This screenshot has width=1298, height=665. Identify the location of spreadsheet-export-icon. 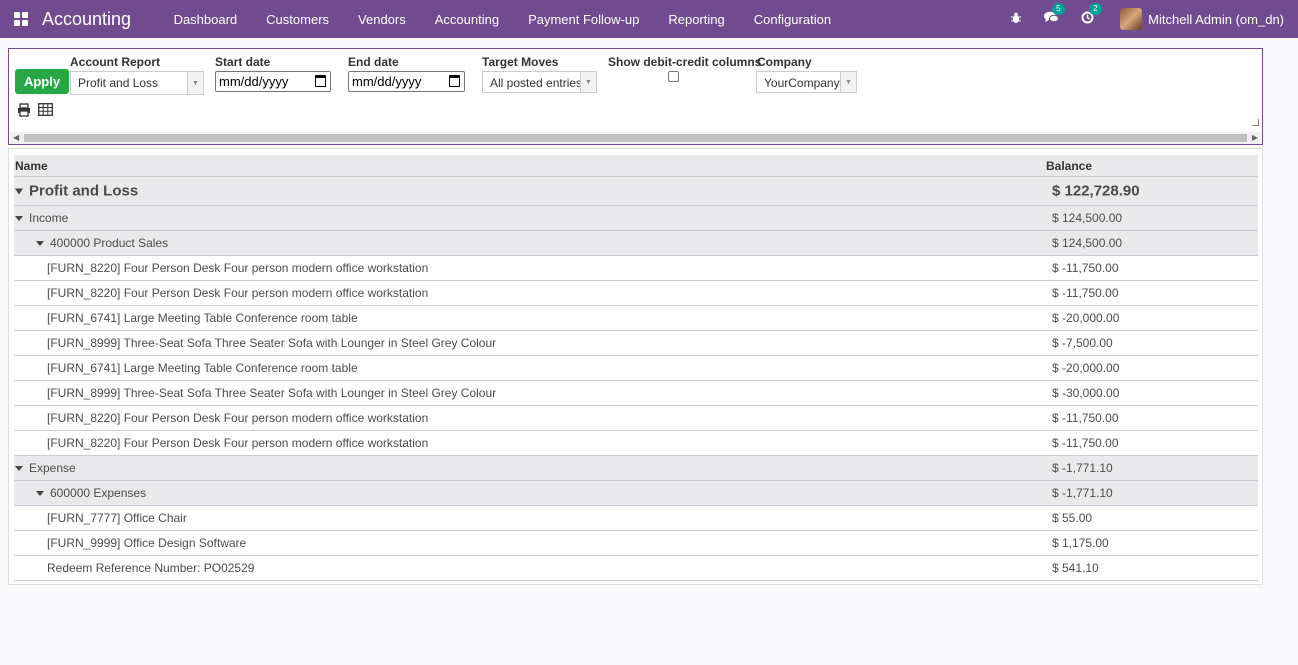
(45, 111).